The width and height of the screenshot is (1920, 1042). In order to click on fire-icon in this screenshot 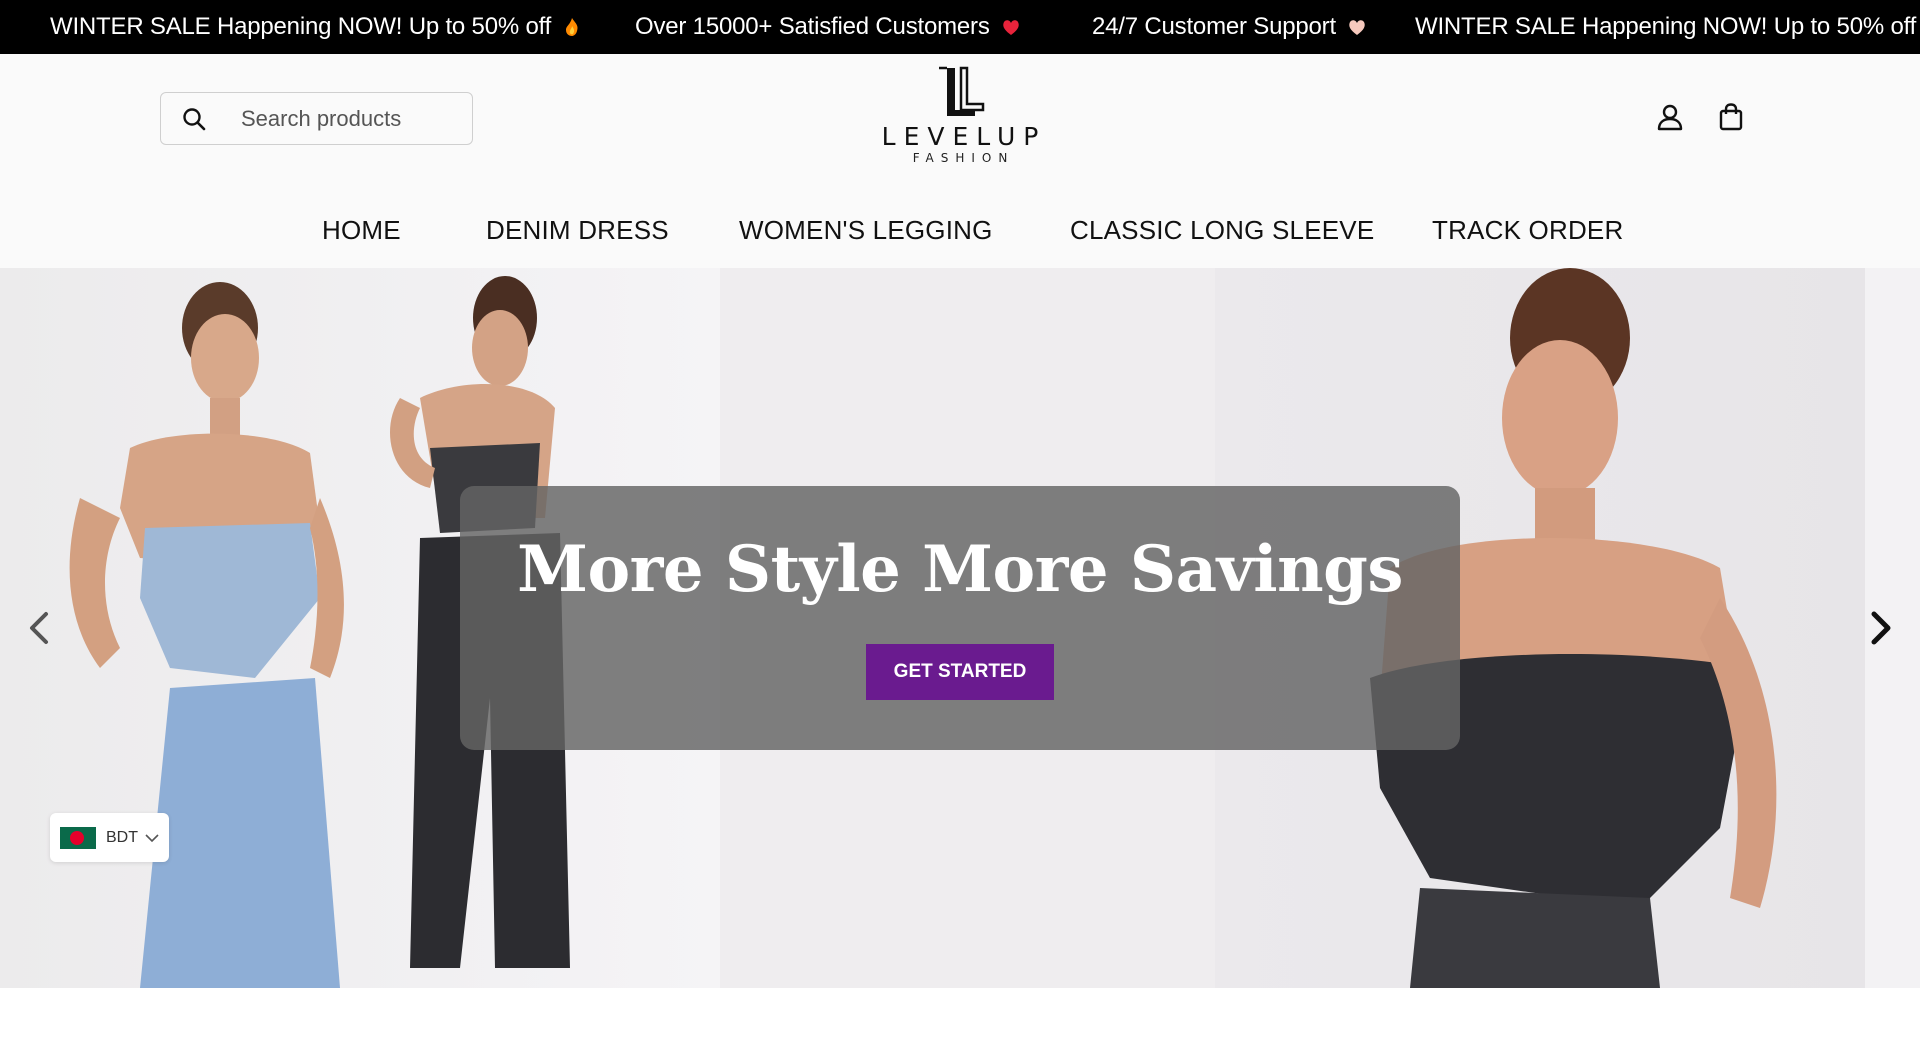, I will do `click(572, 27)`.